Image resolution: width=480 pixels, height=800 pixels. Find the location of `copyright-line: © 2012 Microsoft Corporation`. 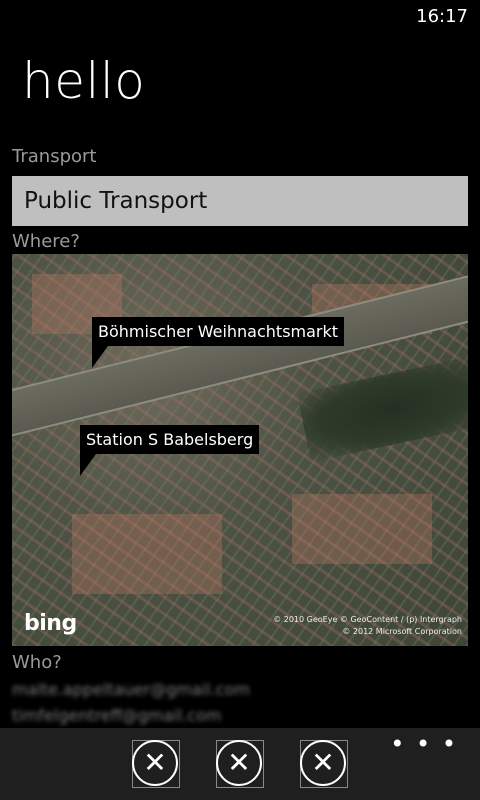

copyright-line: © 2012 Microsoft Corporation is located at coordinates (402, 631).